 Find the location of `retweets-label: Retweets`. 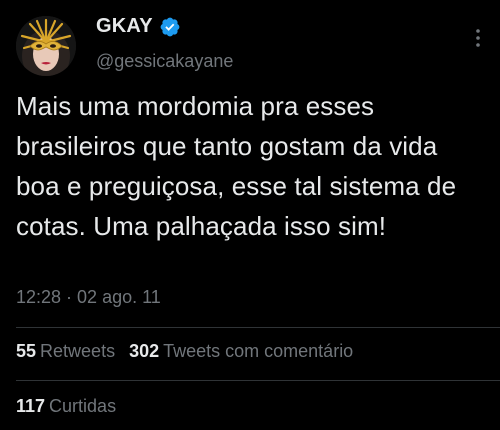

retweets-label: Retweets is located at coordinates (78, 351).